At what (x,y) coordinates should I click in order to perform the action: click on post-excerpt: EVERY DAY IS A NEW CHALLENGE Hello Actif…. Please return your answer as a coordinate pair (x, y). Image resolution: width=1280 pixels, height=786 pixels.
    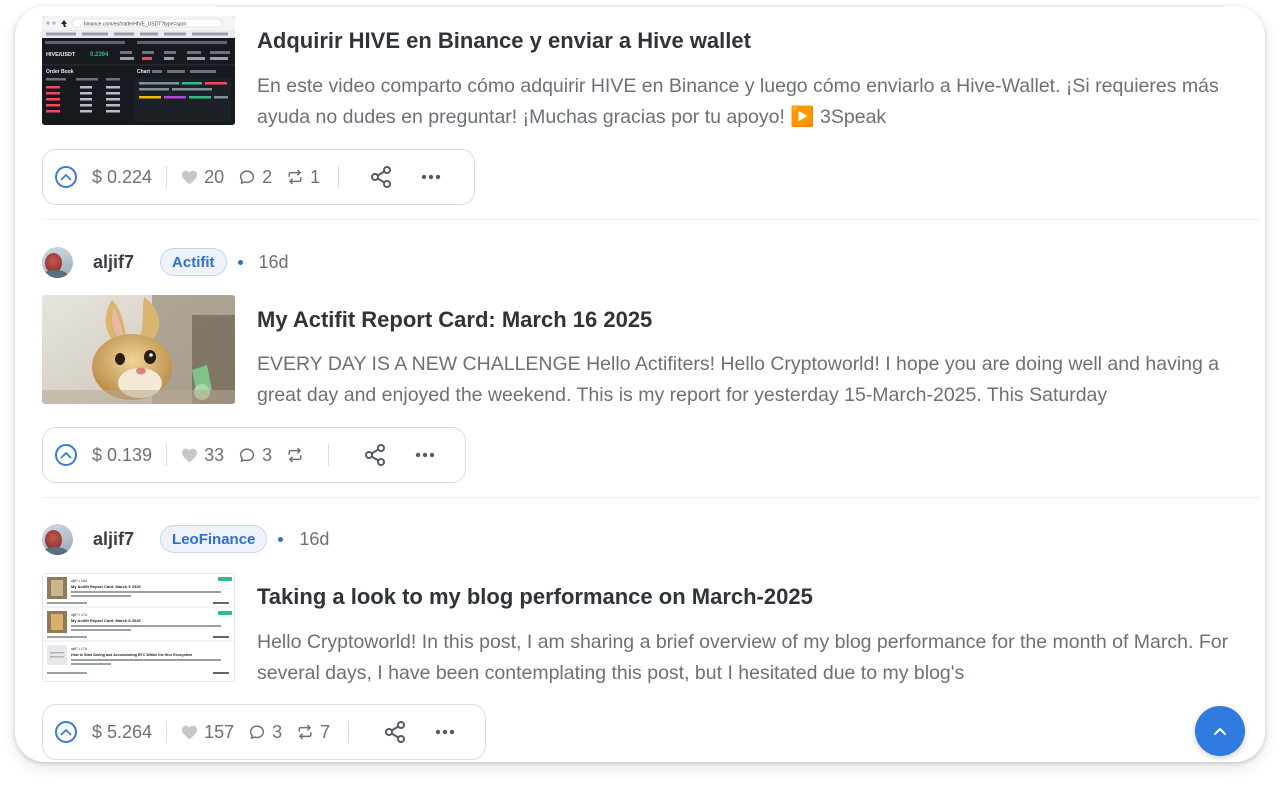
    Looking at the image, I should click on (757, 380).